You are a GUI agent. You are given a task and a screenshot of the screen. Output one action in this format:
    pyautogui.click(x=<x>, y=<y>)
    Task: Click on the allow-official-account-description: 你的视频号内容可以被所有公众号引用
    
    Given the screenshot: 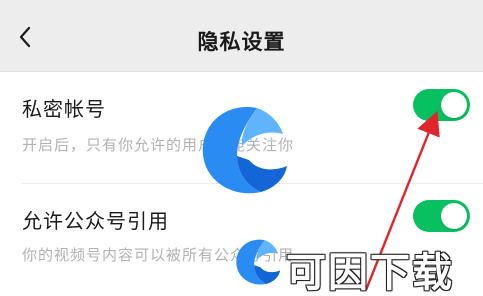 What is the action you would take?
    pyautogui.click(x=158, y=255)
    